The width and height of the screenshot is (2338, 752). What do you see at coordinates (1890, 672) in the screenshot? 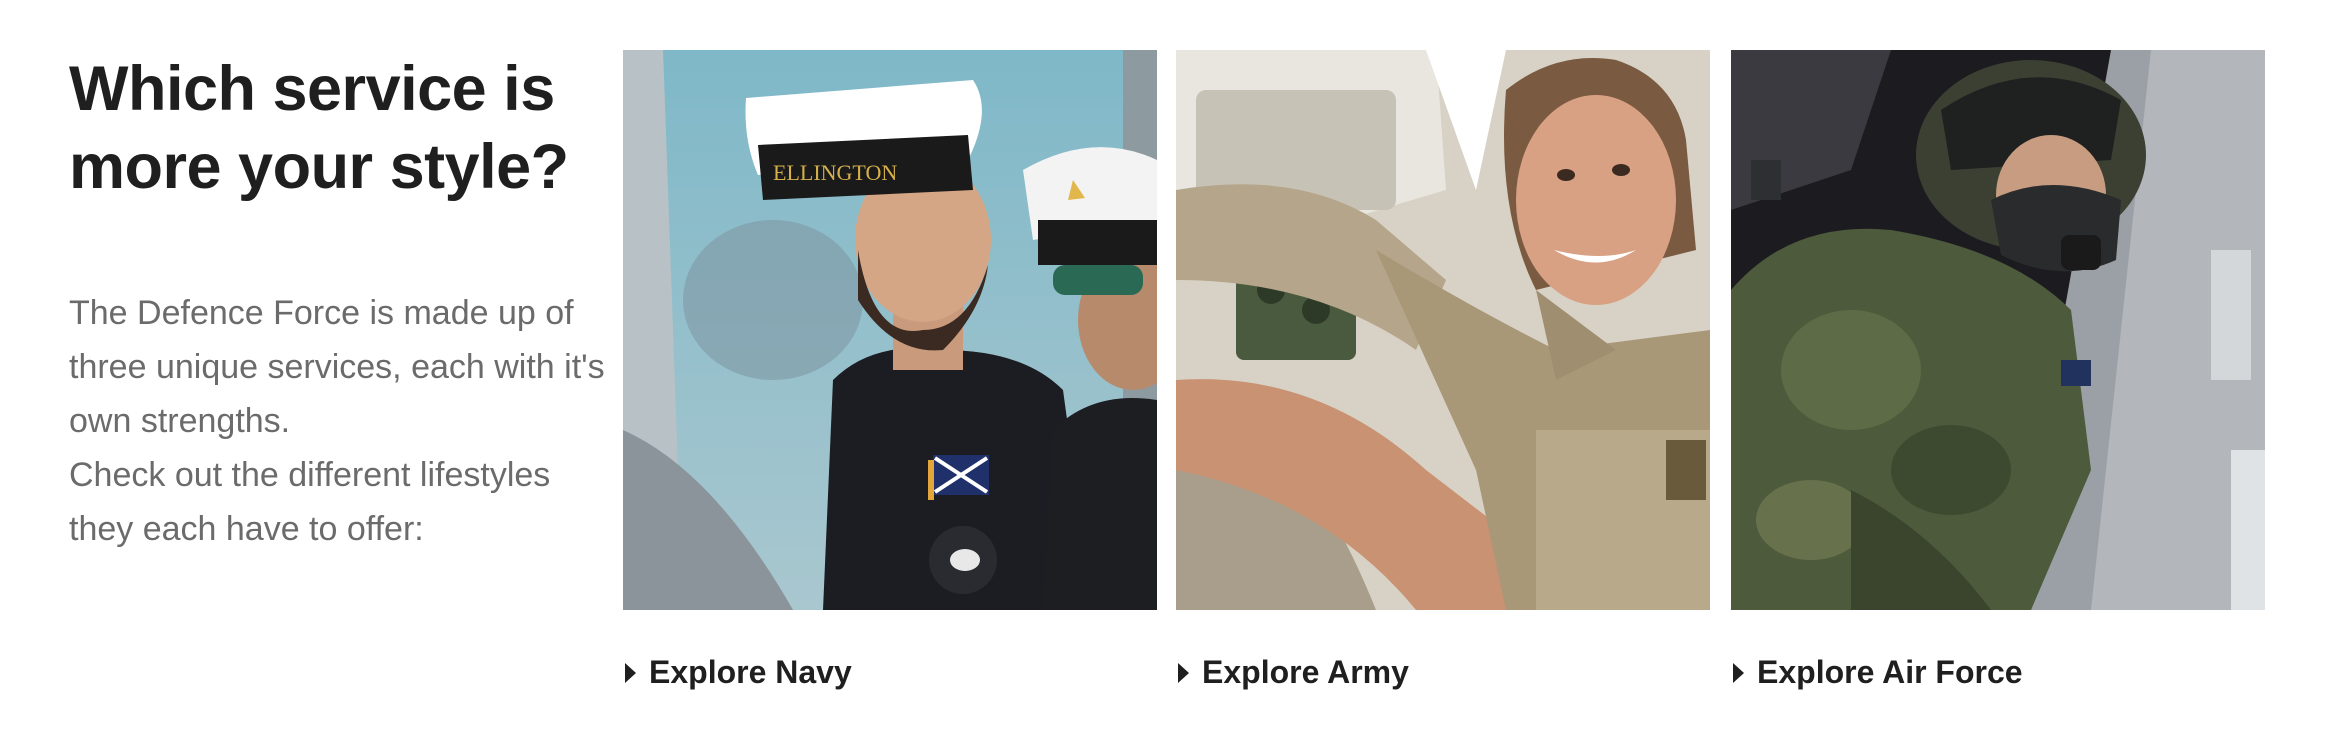
I see `explore-air-force-label: Explore Air Force` at bounding box center [1890, 672].